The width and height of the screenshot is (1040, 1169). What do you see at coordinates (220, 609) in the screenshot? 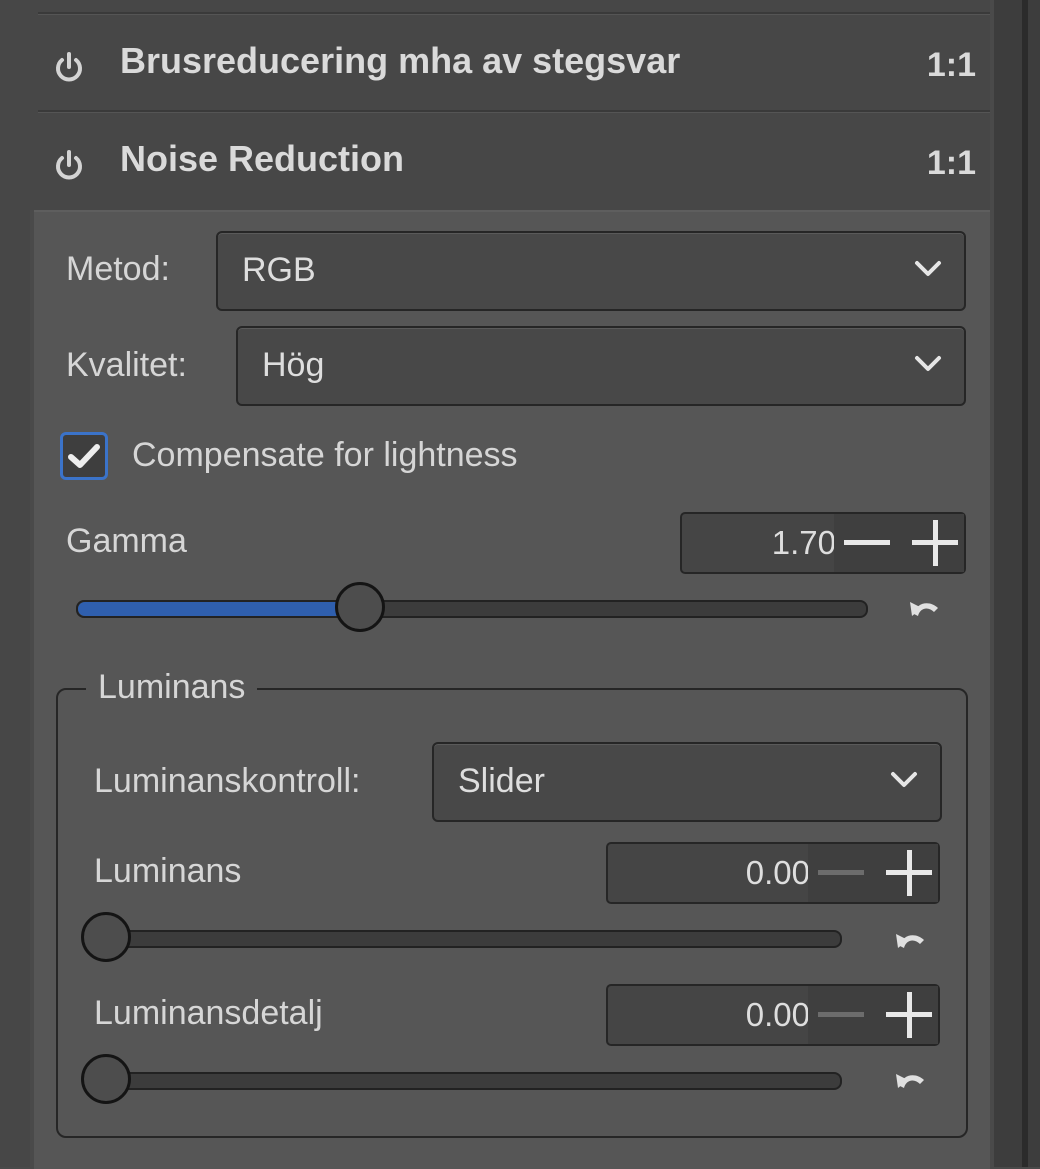
I see `gamma-slider-fill` at bounding box center [220, 609].